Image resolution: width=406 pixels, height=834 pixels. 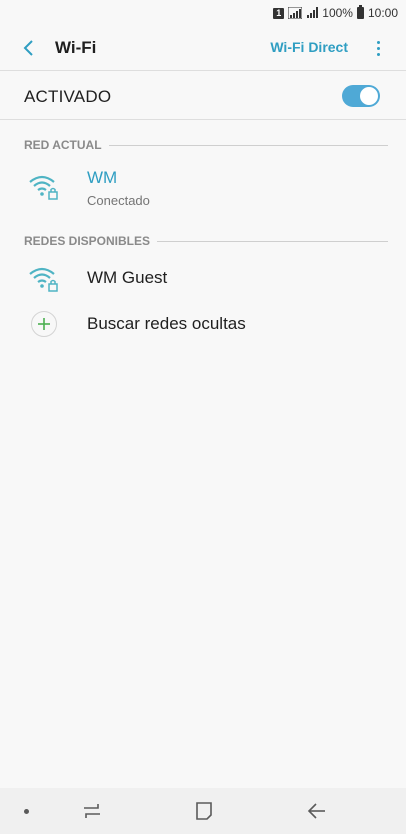 What do you see at coordinates (203, 13) in the screenshot?
I see `status-bar: 1 100% 10:00` at bounding box center [203, 13].